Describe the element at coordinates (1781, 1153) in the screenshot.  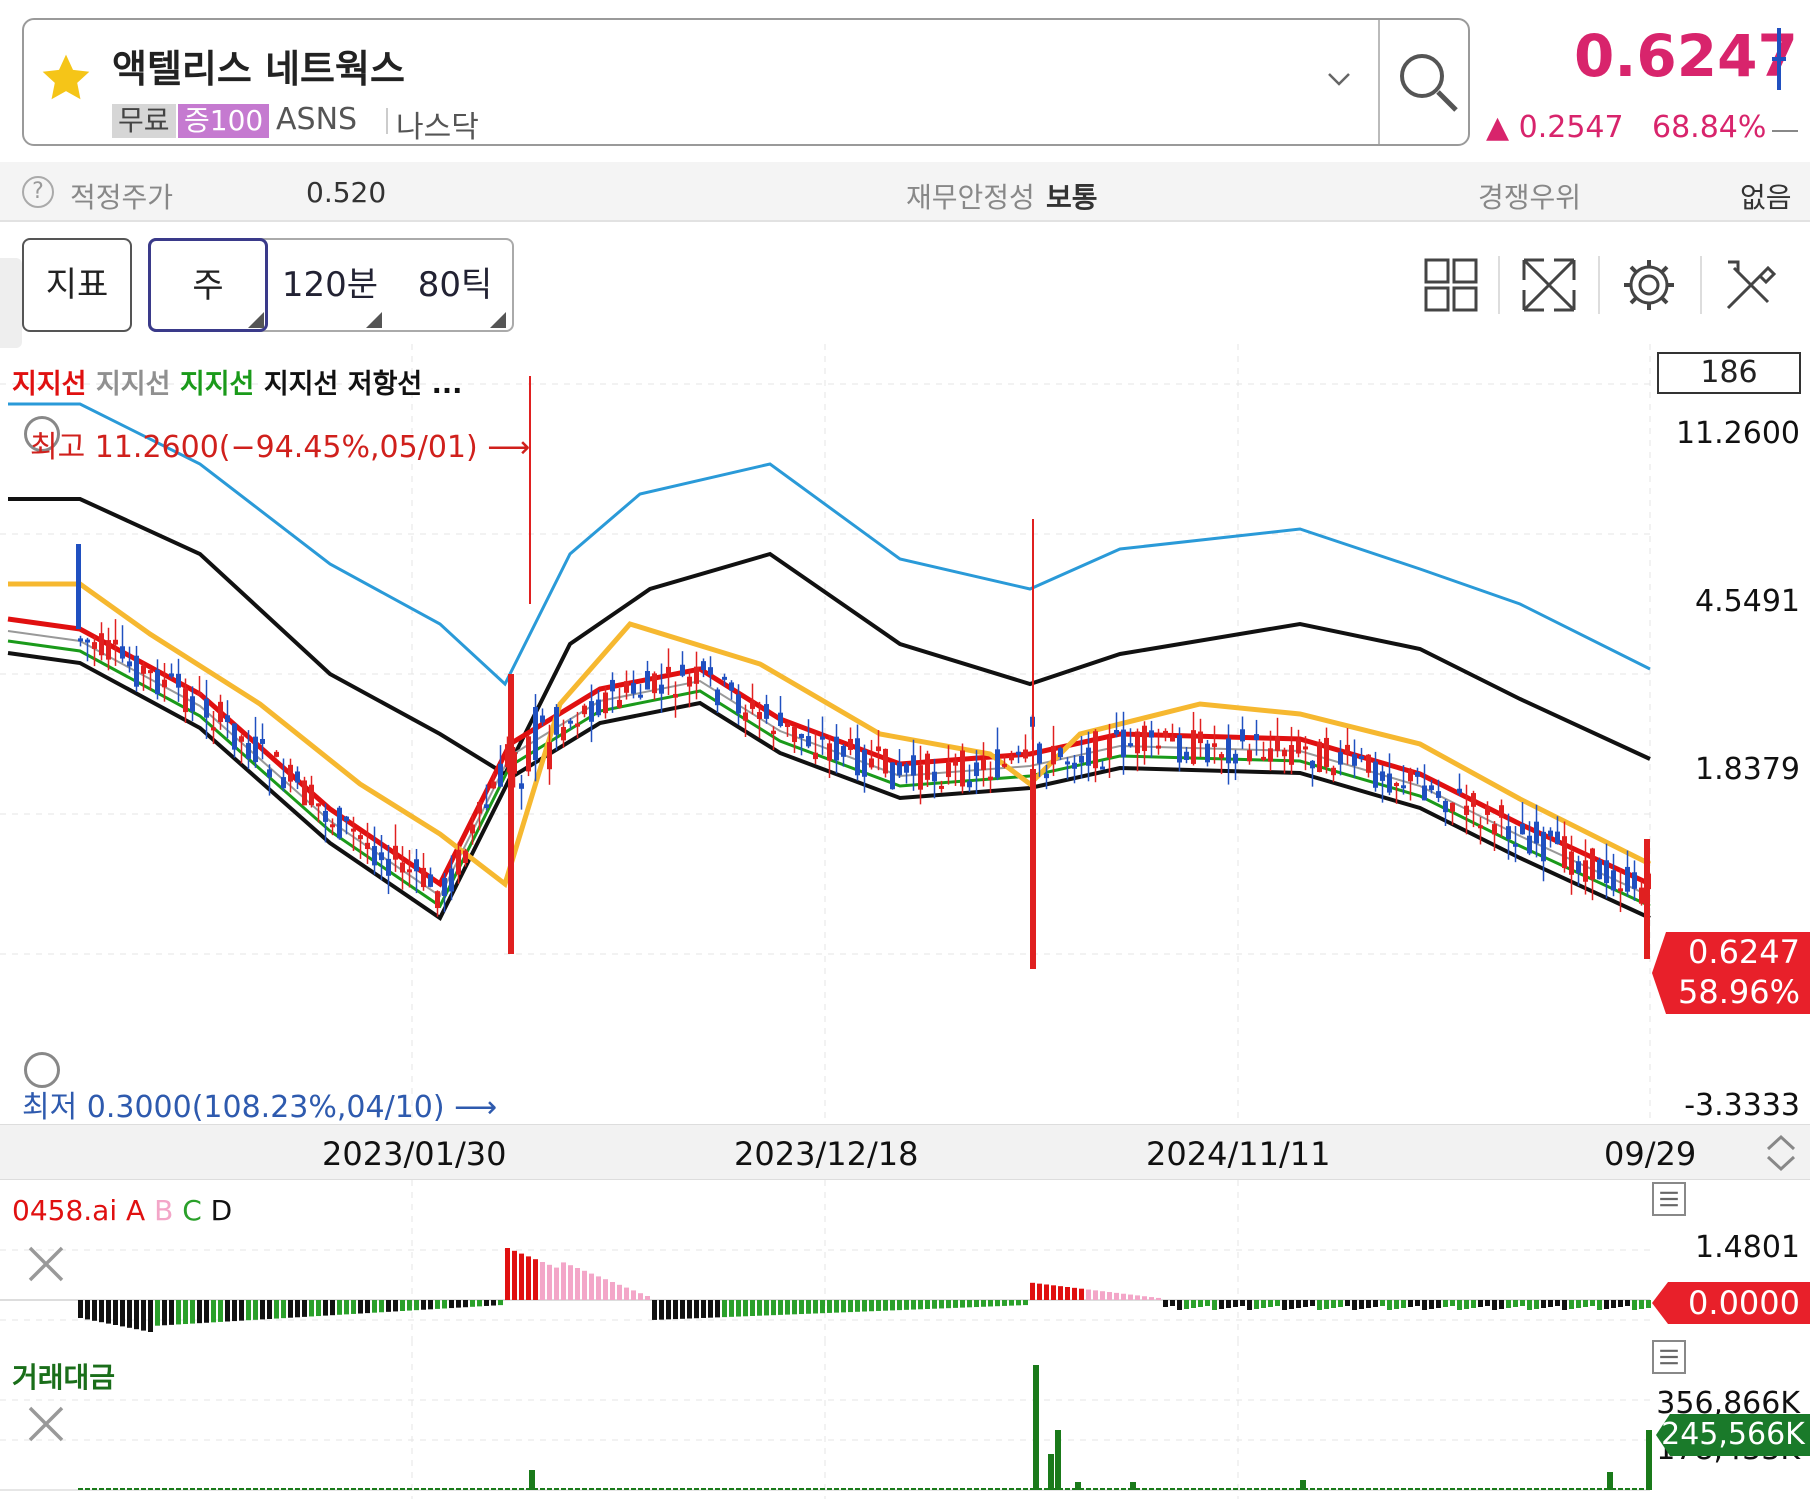
I see `resize-handle-icon` at that location.